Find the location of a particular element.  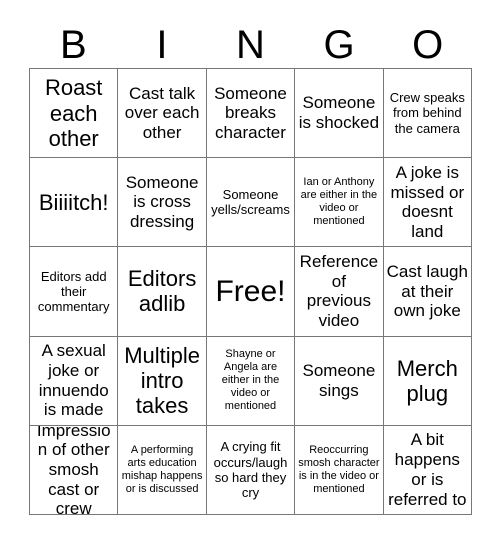

bingo-cell-label: Roast each other is located at coordinates (73, 113).